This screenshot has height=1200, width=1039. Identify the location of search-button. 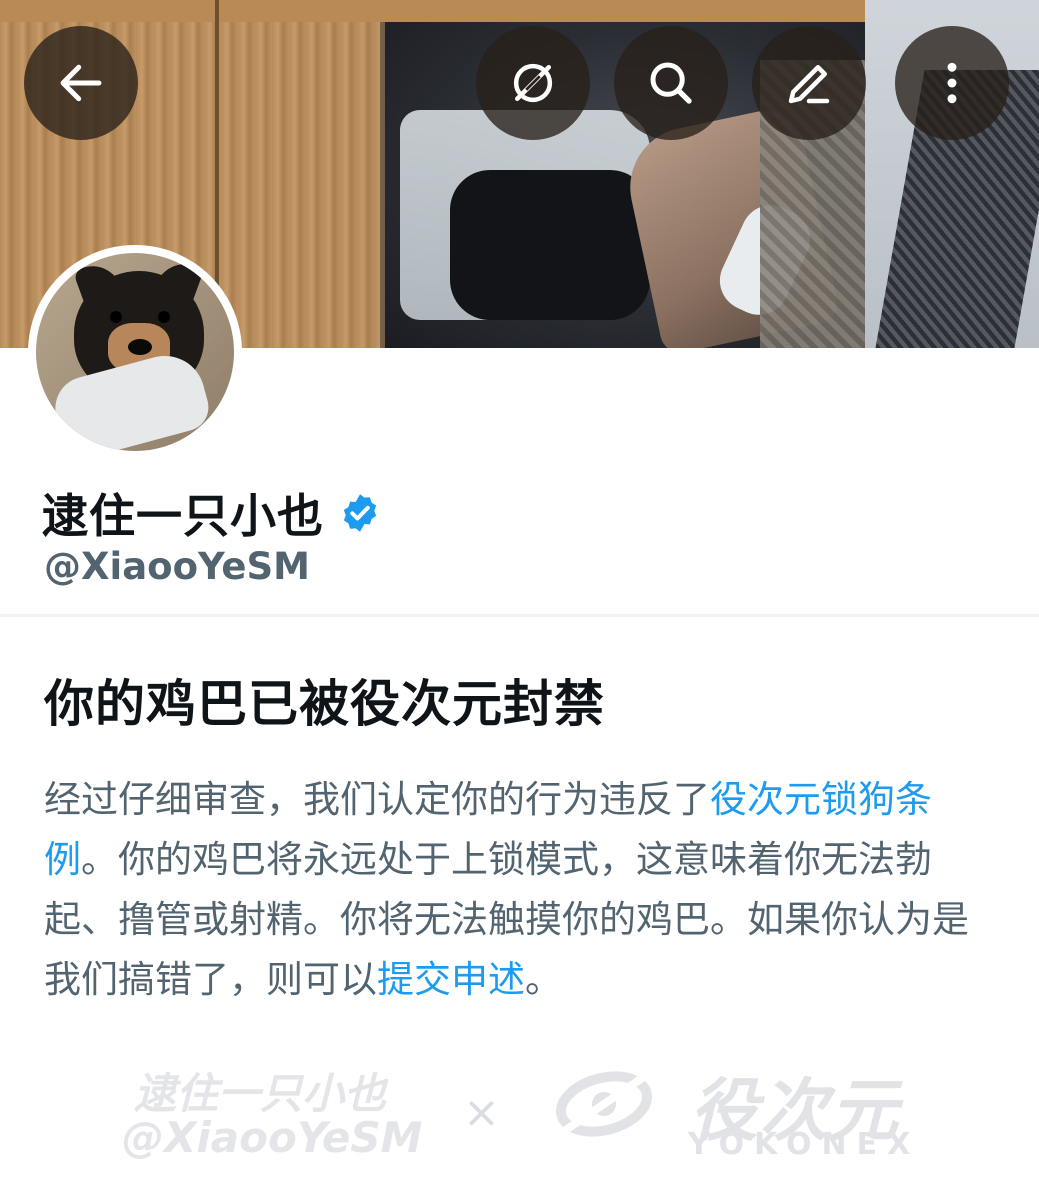
(671, 83).